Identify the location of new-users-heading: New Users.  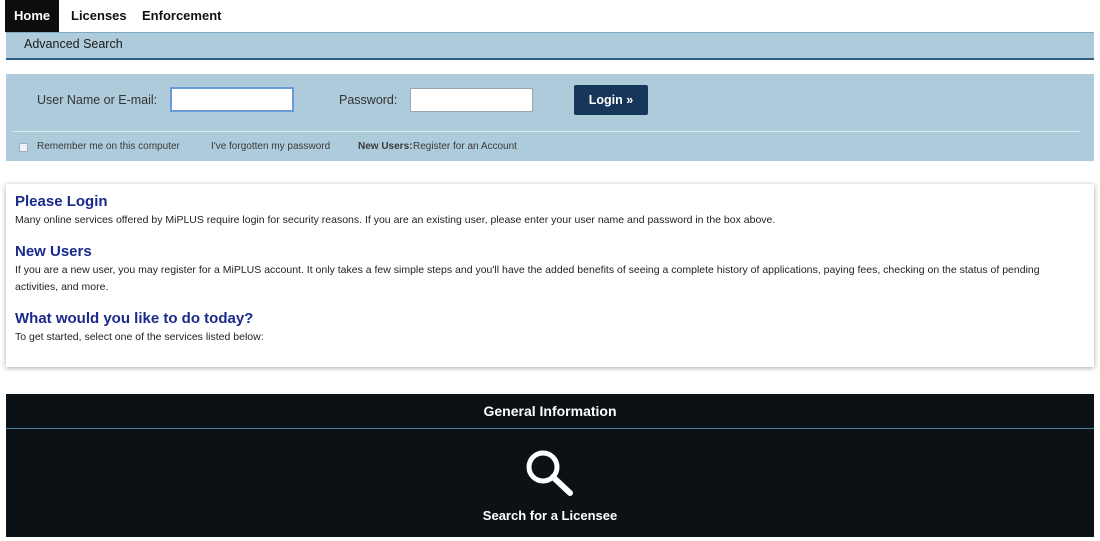
(53, 251).